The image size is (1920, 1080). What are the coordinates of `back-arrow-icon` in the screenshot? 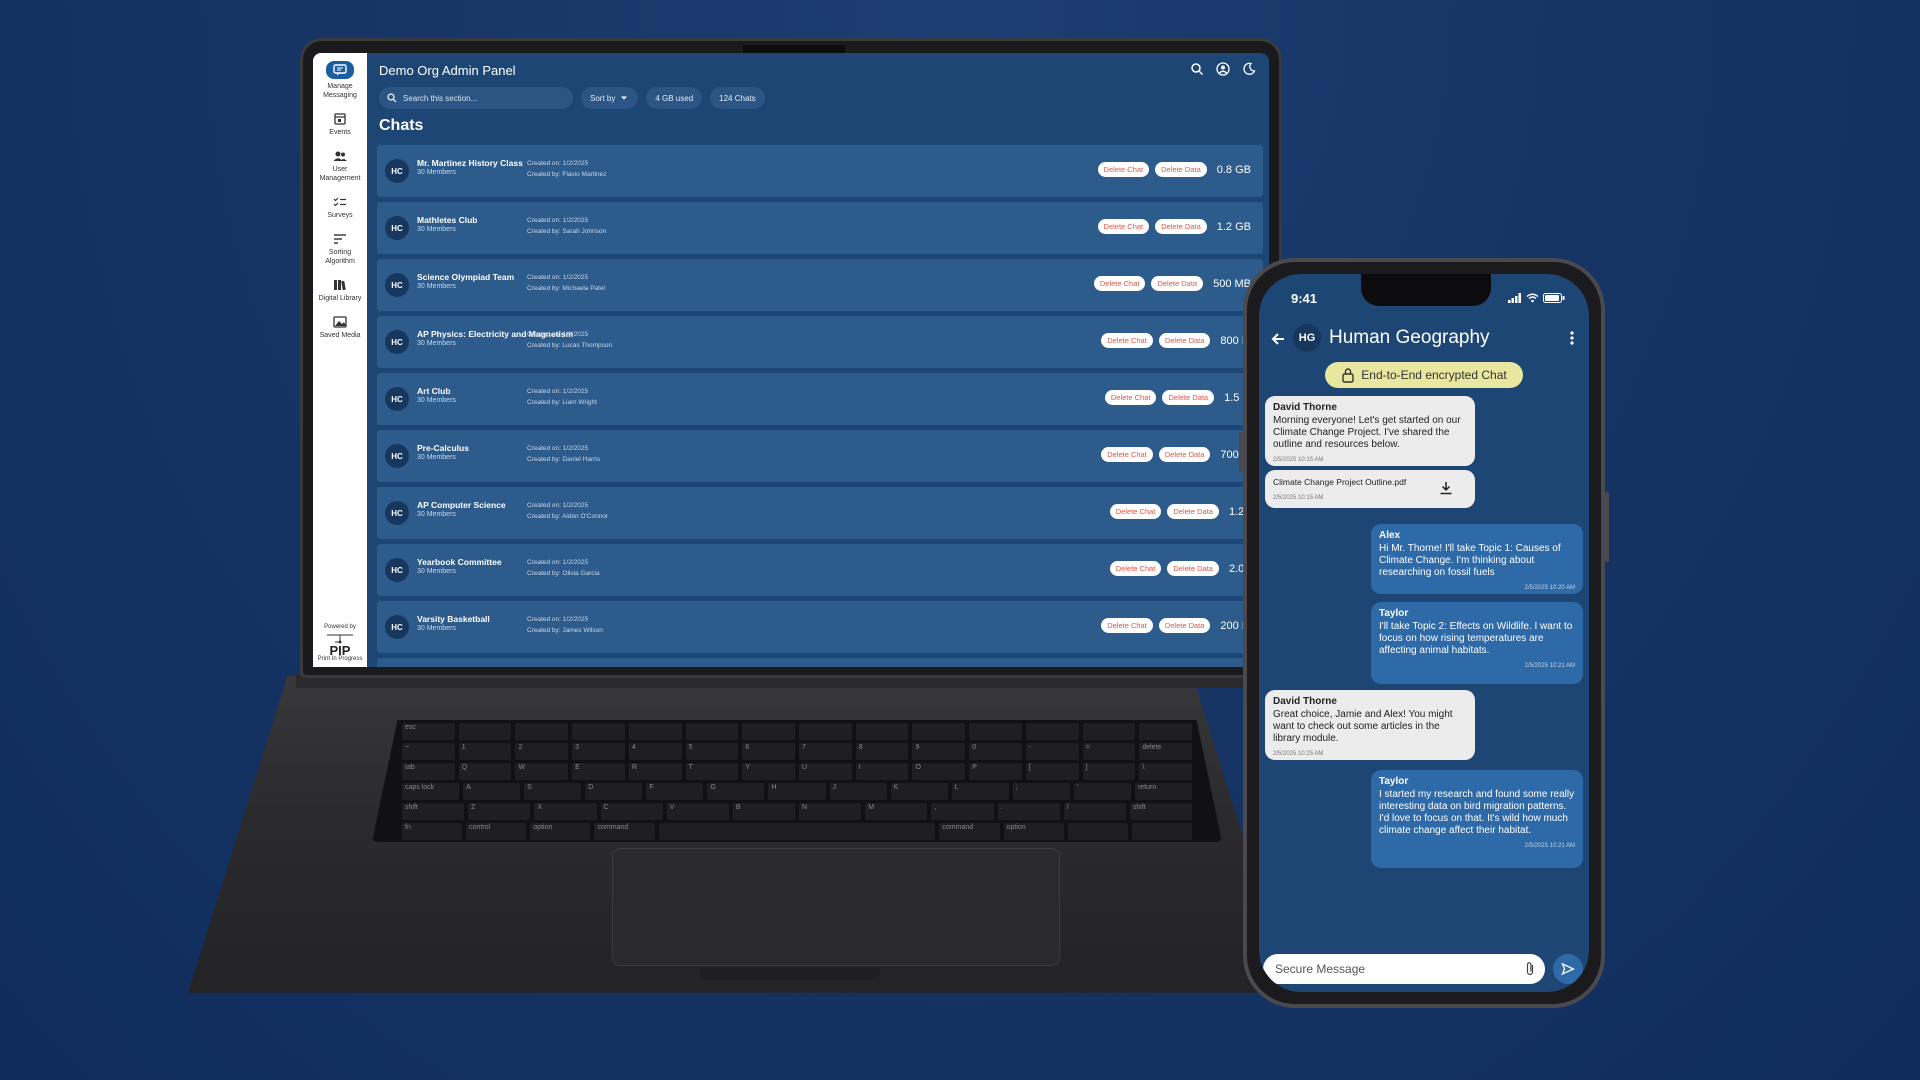 It's located at (1278, 339).